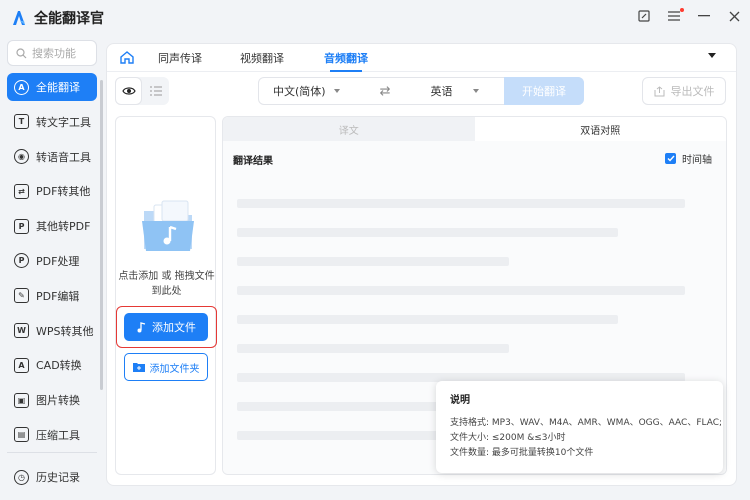  Describe the element at coordinates (52, 400) in the screenshot. I see `sidebar-item-image: ▣ 图片转换` at that location.